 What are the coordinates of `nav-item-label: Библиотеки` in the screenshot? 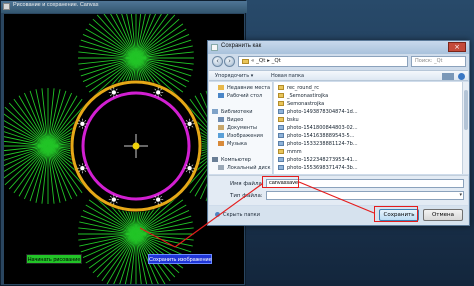 It's located at (237, 112).